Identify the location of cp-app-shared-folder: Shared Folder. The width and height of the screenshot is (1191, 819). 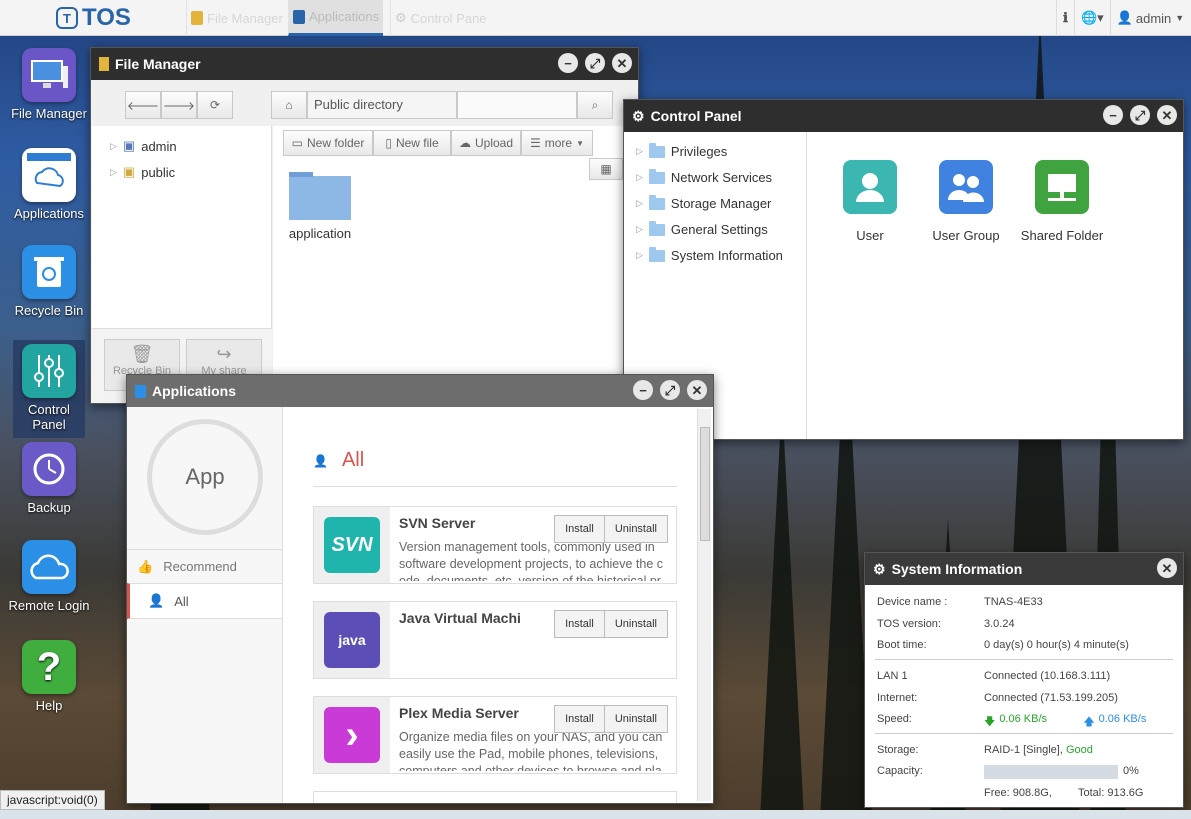
(1062, 201).